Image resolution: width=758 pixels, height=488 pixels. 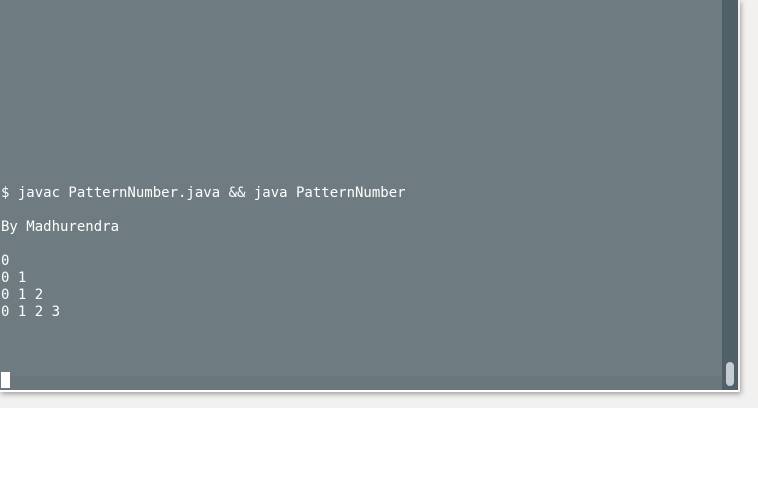 What do you see at coordinates (5, 261) in the screenshot?
I see `terminal-line-pattern: 0` at bounding box center [5, 261].